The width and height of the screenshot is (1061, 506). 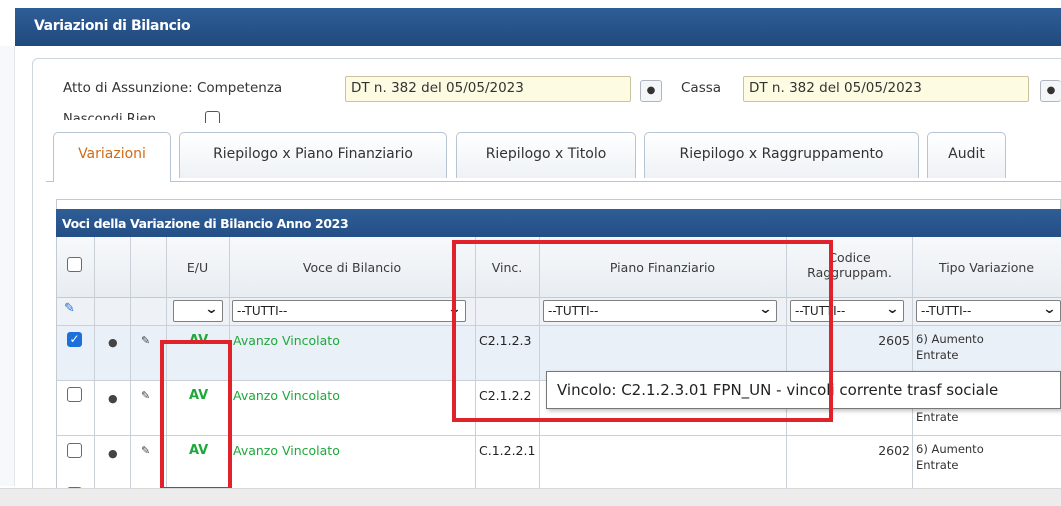 What do you see at coordinates (352, 267) in the screenshot?
I see `column-header-voce: Voce di Bilancio` at bounding box center [352, 267].